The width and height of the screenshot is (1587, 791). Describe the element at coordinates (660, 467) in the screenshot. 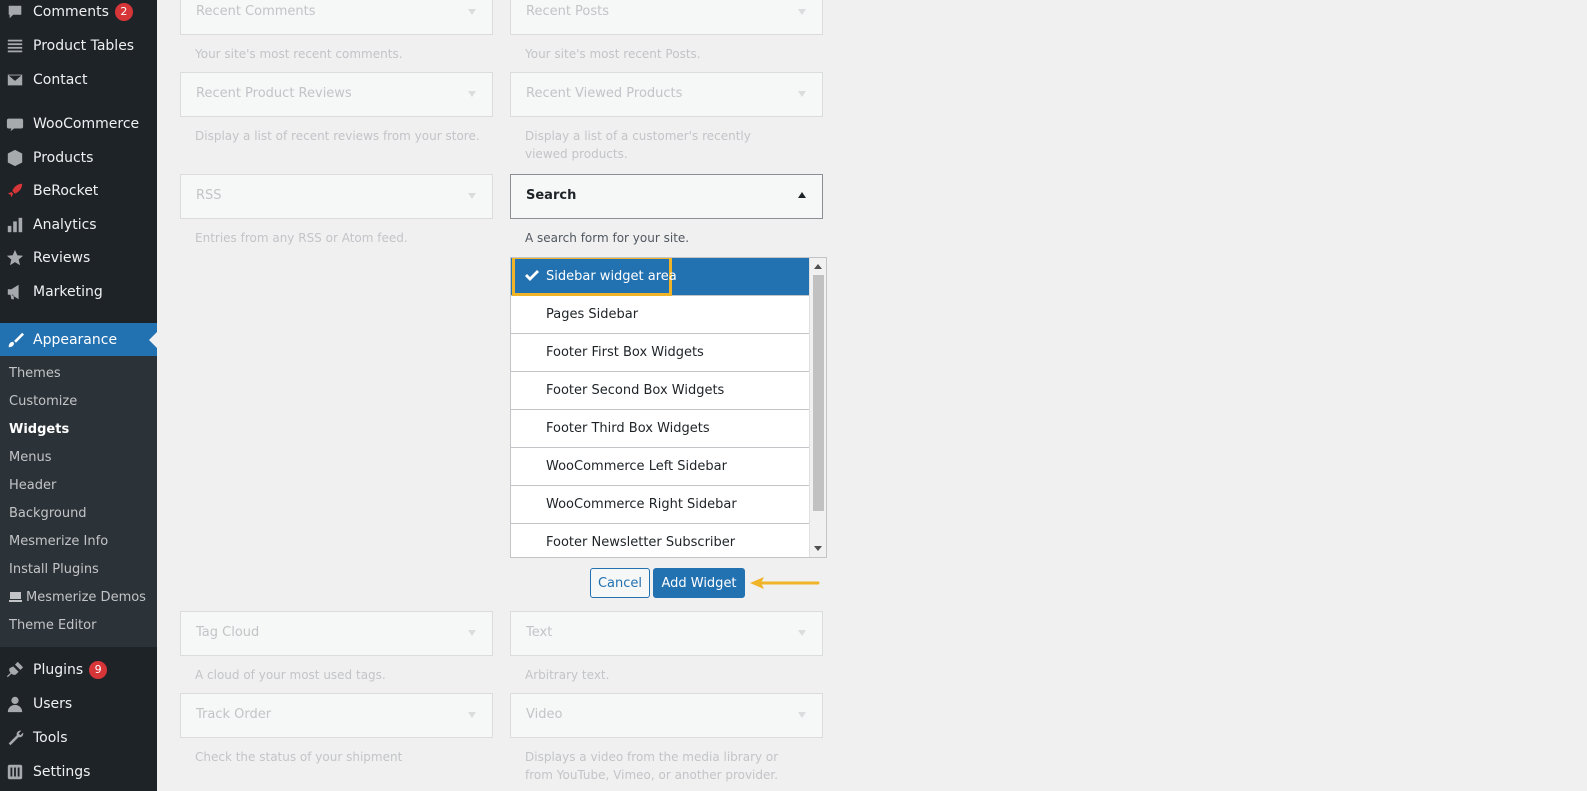

I see `chooser-item-woocommerce-left: WooCommerce Left Sidebar` at that location.